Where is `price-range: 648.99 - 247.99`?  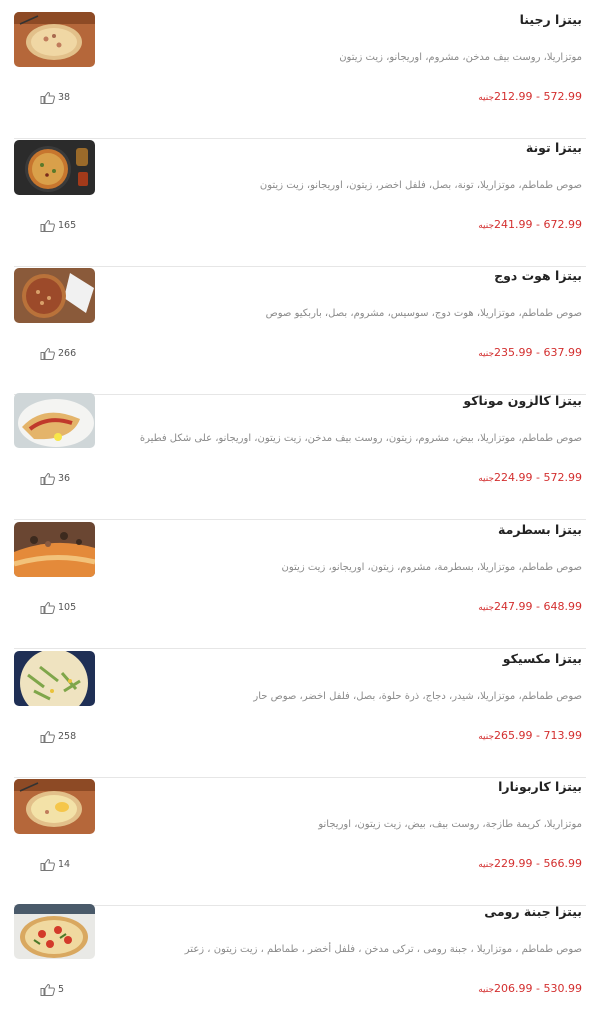 price-range: 648.99 - 247.99 is located at coordinates (538, 606).